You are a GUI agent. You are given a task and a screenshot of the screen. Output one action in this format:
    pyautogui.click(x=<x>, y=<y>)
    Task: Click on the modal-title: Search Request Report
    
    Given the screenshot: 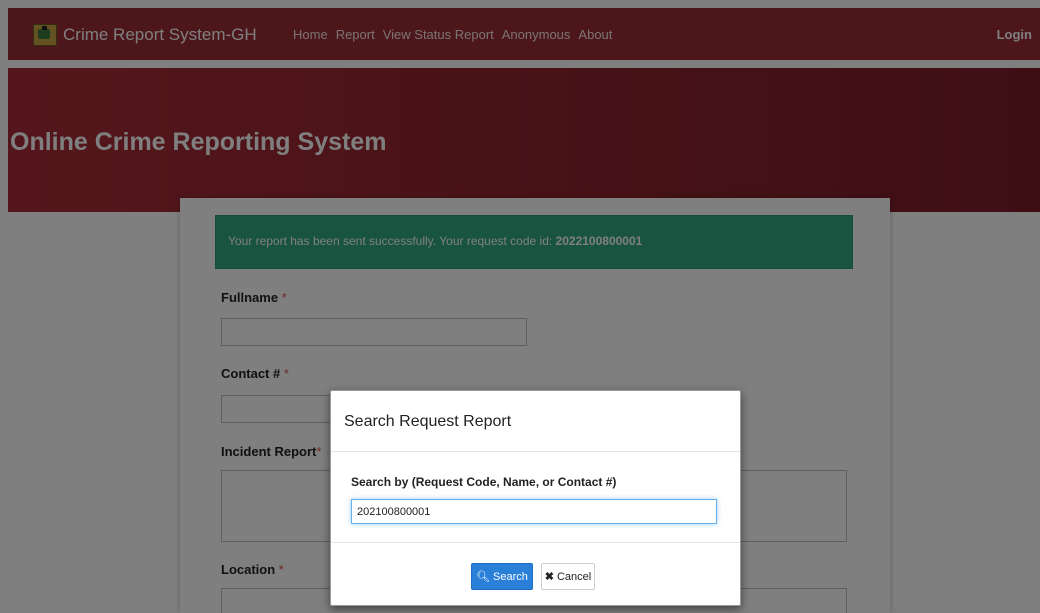 What is the action you would take?
    pyautogui.click(x=428, y=421)
    